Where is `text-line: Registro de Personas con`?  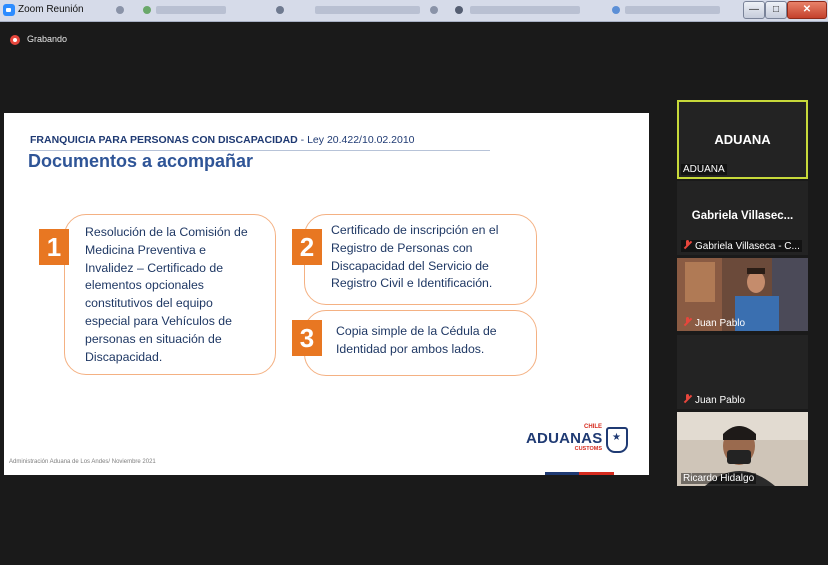 text-line: Registro de Personas con is located at coordinates (402, 247).